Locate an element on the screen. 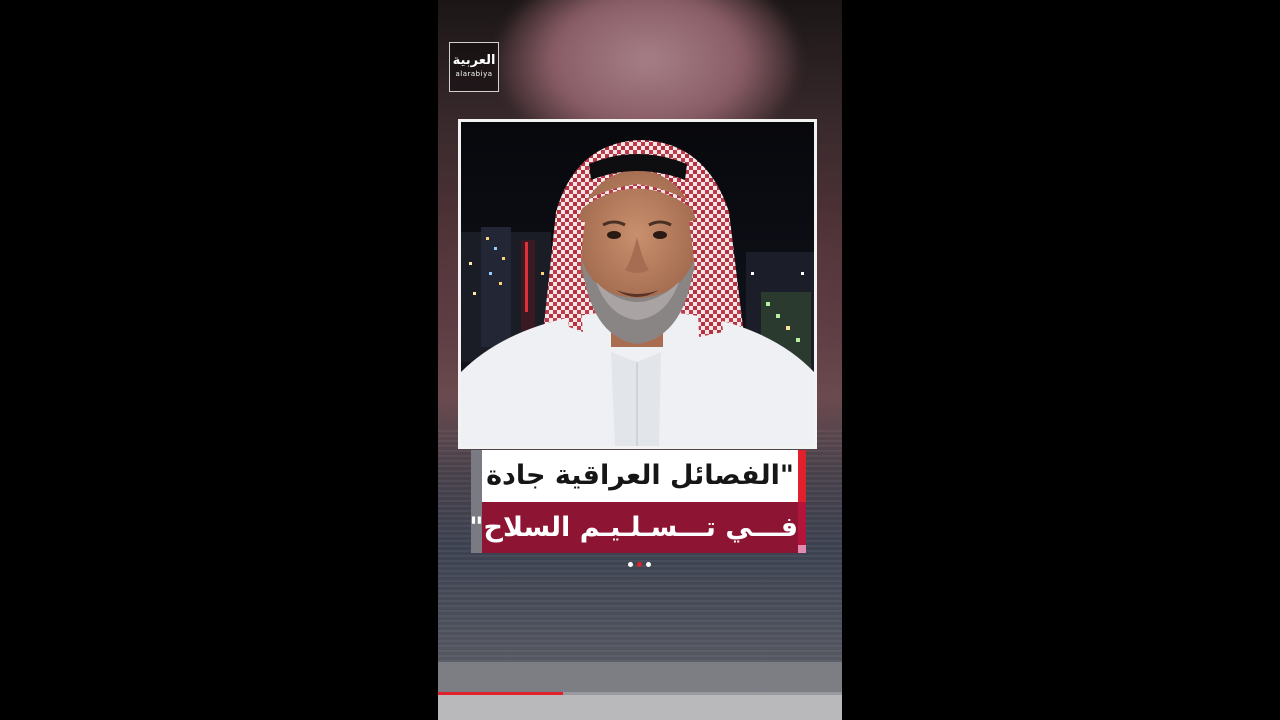  caption-accent-right-red is located at coordinates (802, 476).